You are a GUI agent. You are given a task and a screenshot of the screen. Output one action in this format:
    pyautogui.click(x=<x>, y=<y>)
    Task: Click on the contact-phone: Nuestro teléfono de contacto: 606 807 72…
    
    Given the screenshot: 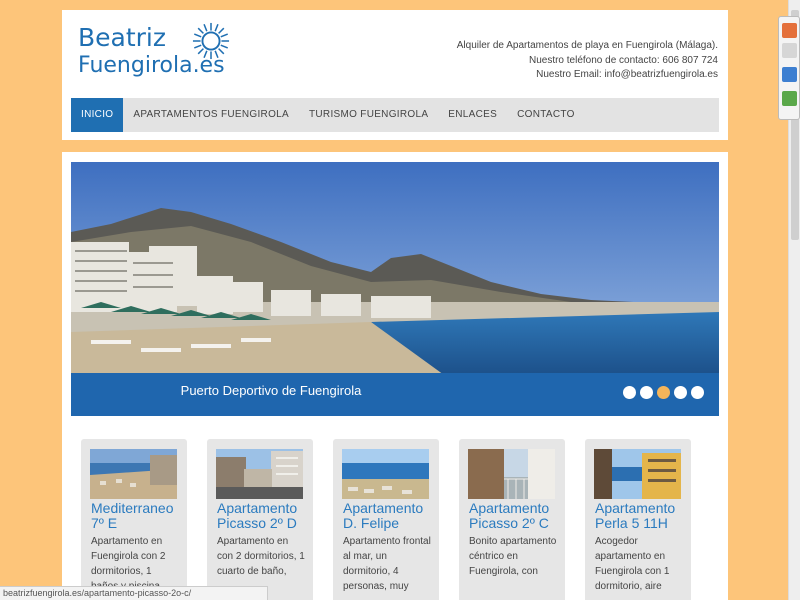 What is the action you would take?
    pyautogui.click(x=623, y=60)
    